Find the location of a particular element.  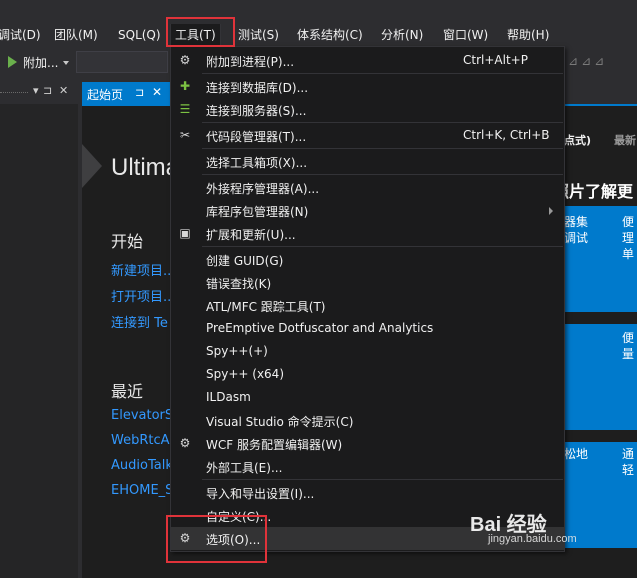

right-tab: 最新 is located at coordinates (625, 140).